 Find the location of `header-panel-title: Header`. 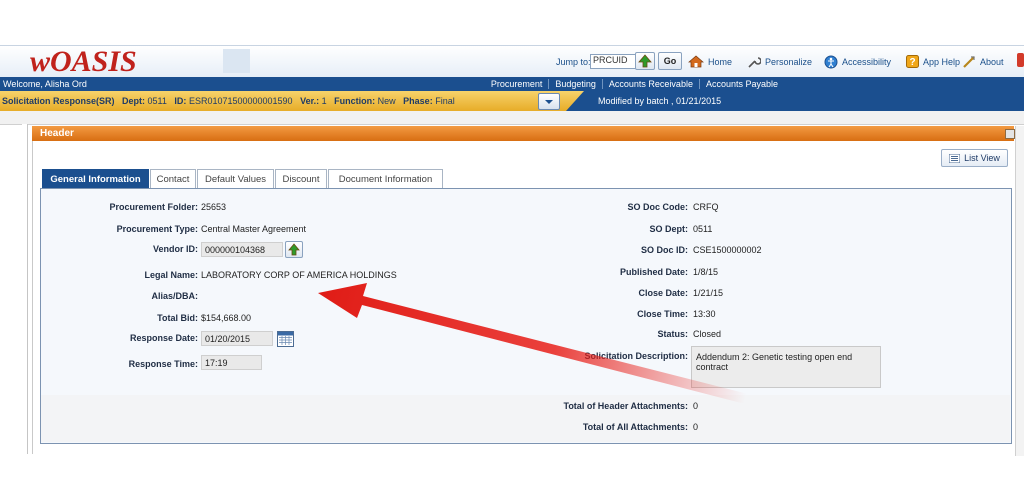

header-panel-title: Header is located at coordinates (57, 133).